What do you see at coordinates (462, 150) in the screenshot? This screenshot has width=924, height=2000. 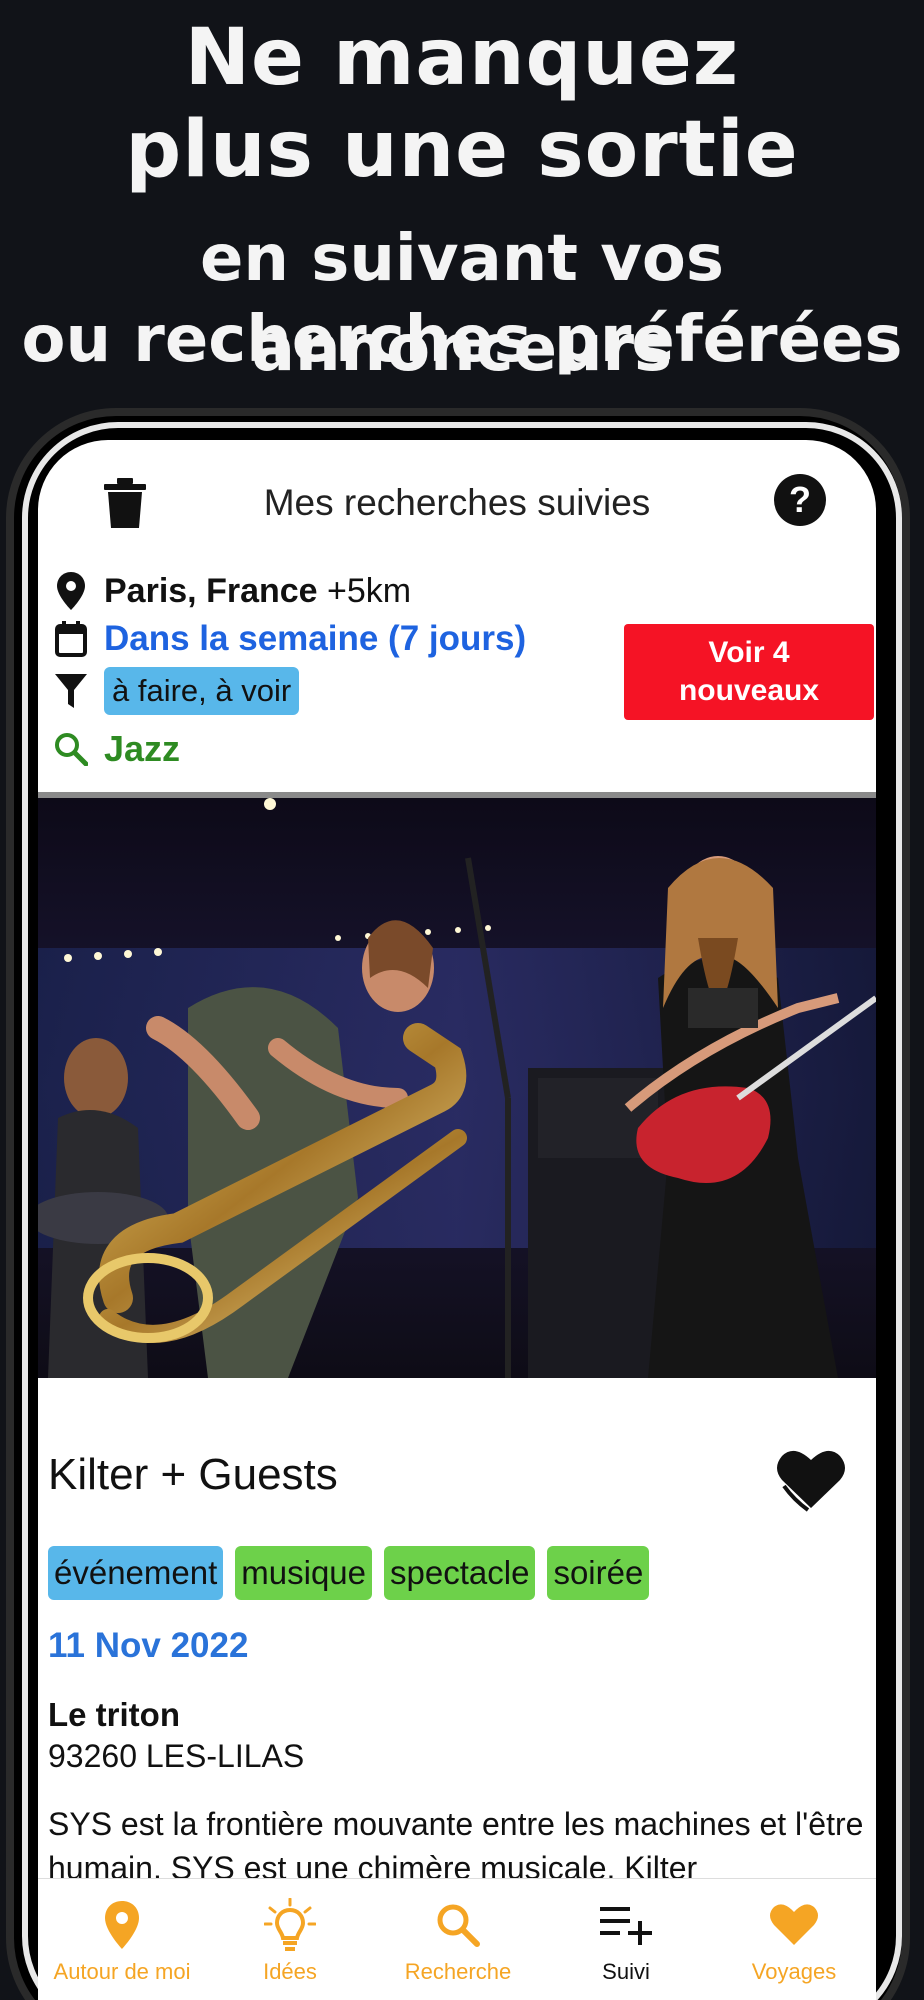 I see `promo-line-2: plus une sortie` at bounding box center [462, 150].